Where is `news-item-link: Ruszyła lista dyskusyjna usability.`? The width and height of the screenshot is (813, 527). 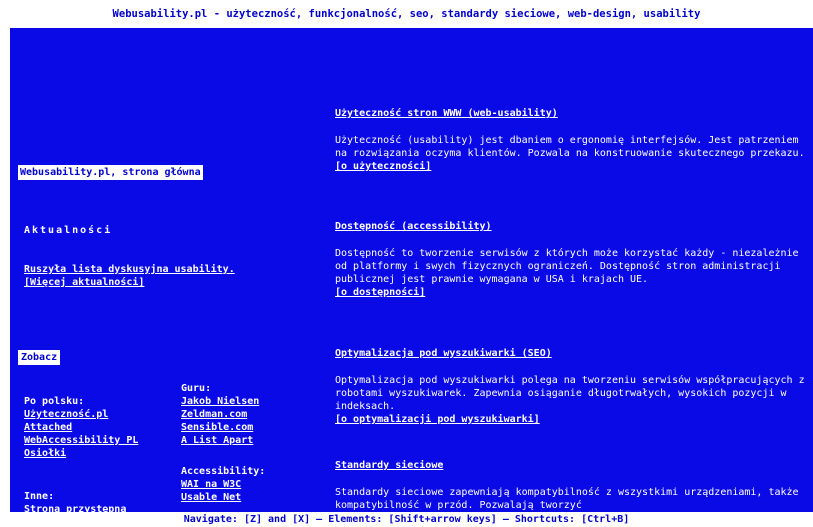
news-item-link: Ruszyła lista dyskusyjna usability. is located at coordinates (129, 269).